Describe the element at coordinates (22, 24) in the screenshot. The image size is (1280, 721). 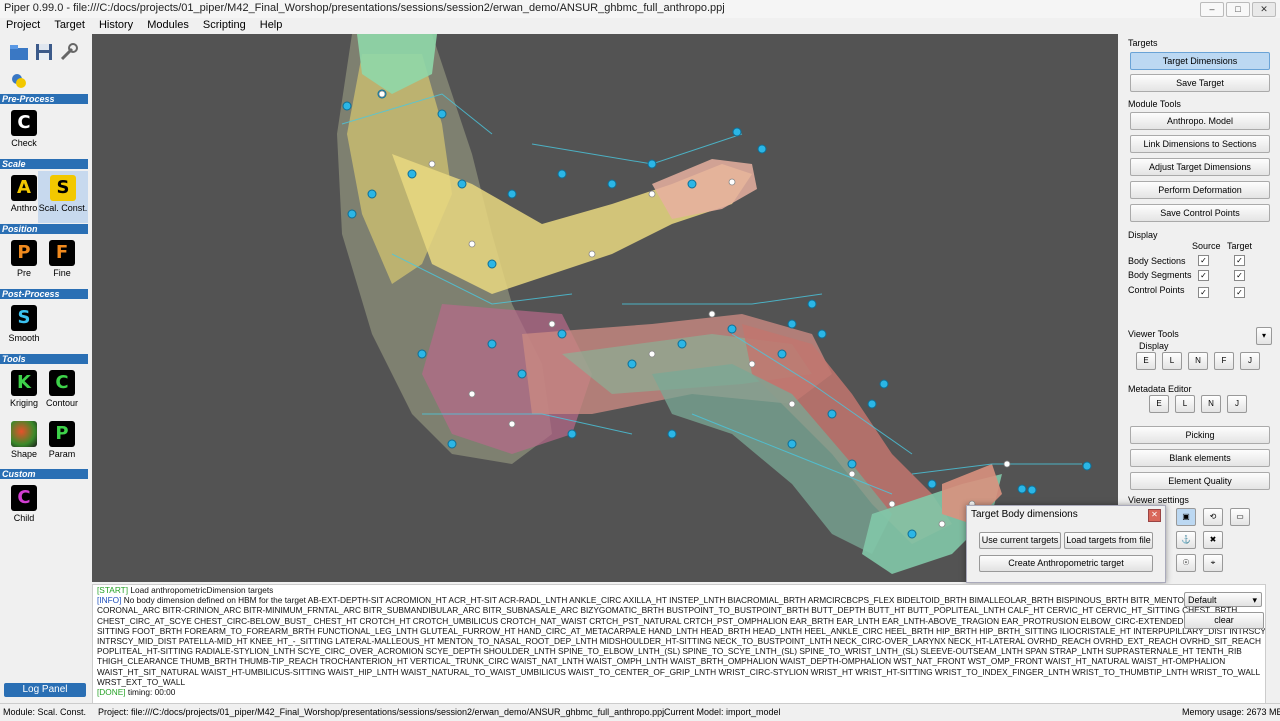
I see `menu-project: Project` at that location.